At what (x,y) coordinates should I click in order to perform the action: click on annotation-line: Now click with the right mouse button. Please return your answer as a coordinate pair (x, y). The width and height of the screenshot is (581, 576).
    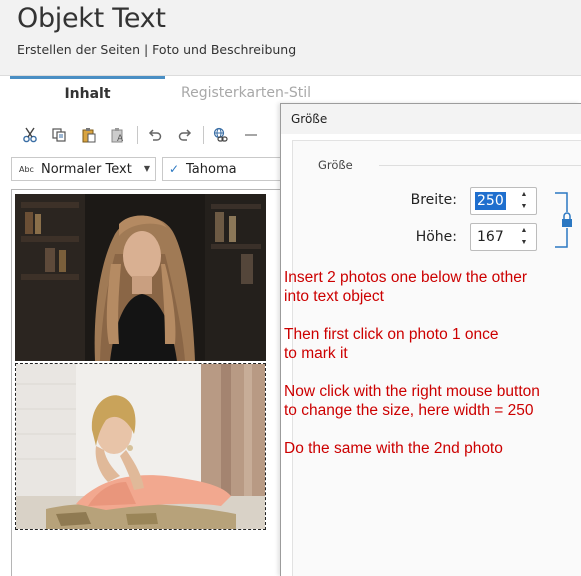
    Looking at the image, I should click on (412, 391).